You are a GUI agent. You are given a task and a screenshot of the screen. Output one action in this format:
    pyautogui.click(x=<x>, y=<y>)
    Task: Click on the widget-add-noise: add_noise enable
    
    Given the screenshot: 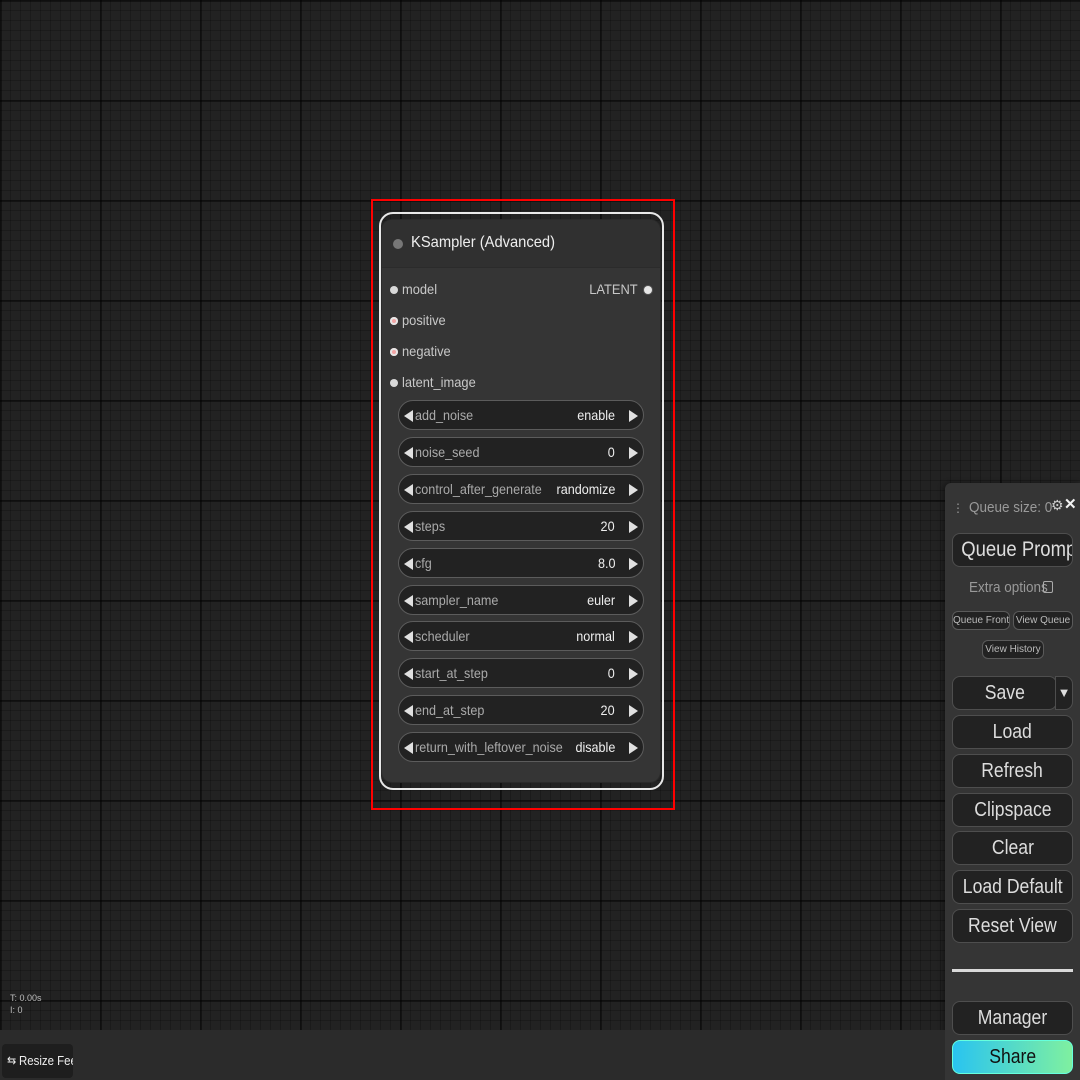 What is the action you would take?
    pyautogui.click(x=521, y=415)
    